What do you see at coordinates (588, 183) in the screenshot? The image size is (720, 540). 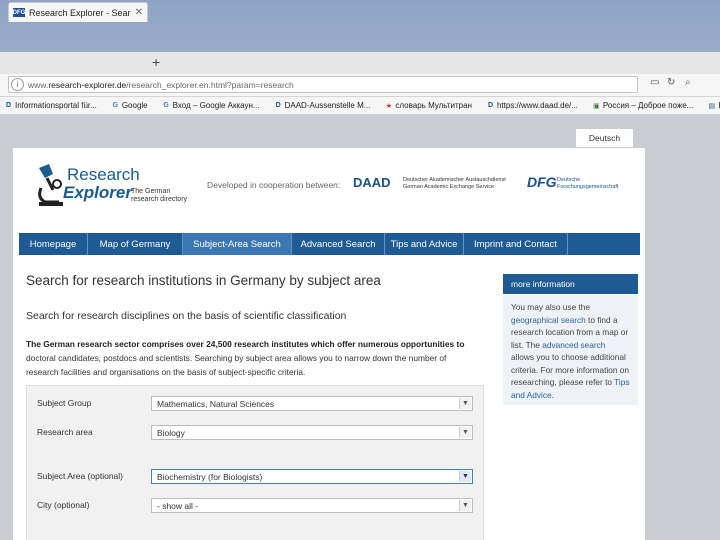 I see `dfg-subtitle: Deutsche Forschungsgemeinschaft` at bounding box center [588, 183].